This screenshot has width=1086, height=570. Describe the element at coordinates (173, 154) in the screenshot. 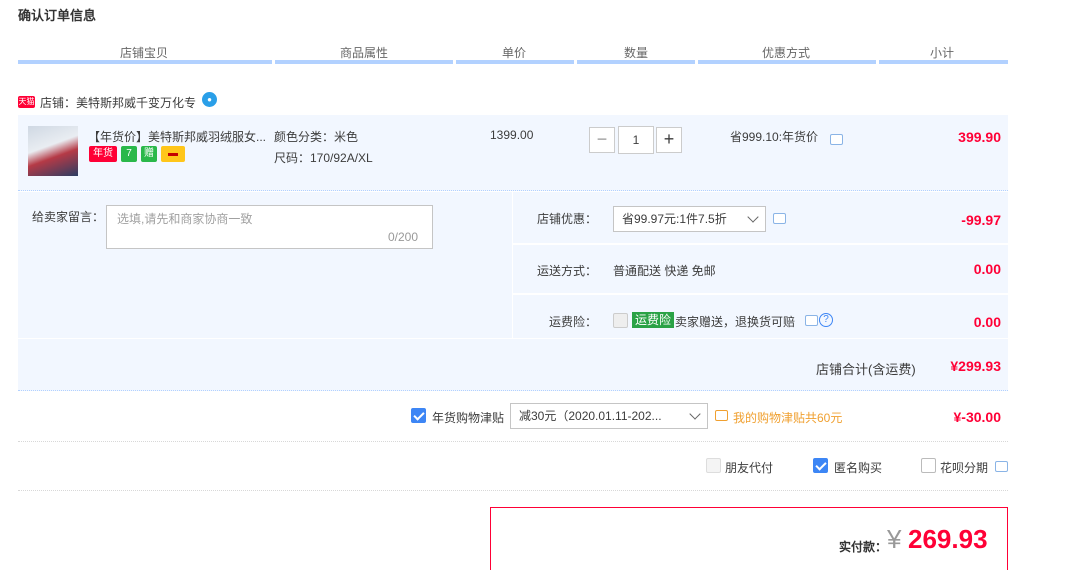

I see `card-badge: ▬` at that location.